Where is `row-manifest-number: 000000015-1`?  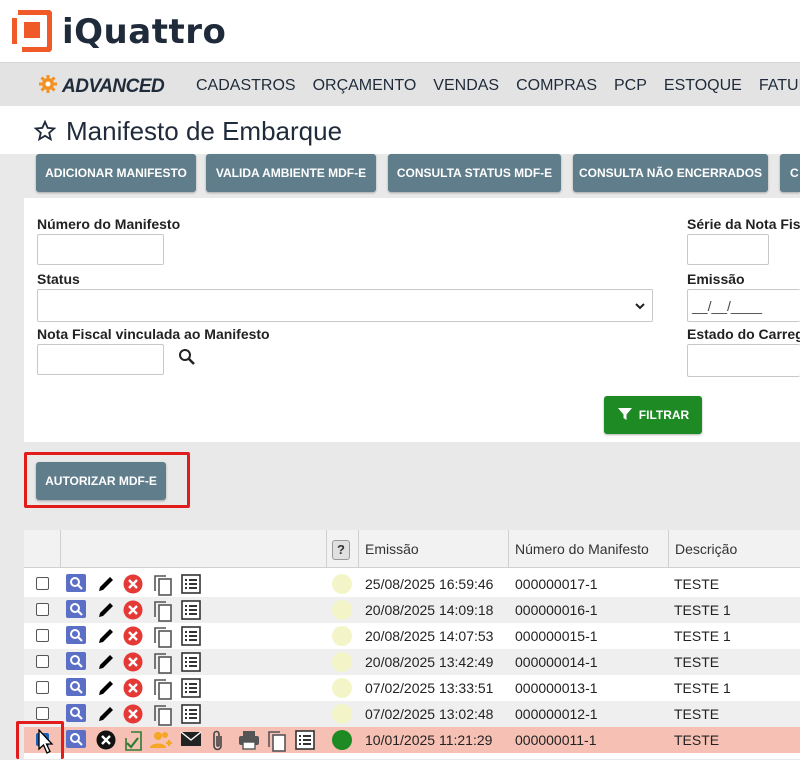 row-manifest-number: 000000015-1 is located at coordinates (556, 636).